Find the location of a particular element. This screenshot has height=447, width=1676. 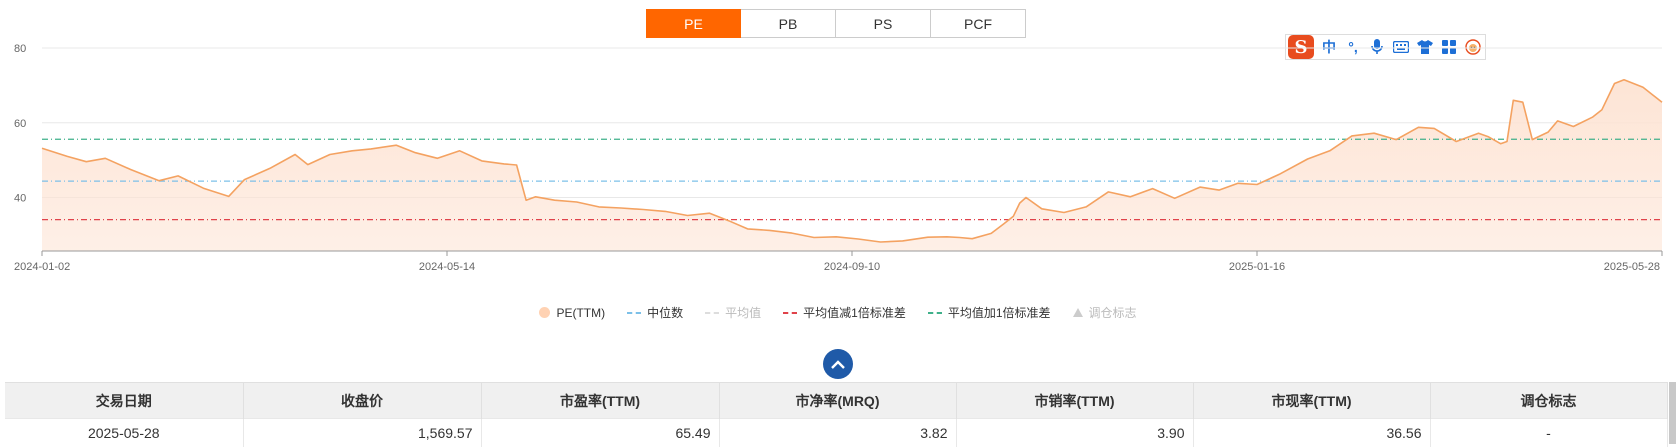

legend-item: 平均值减1倍标准差 is located at coordinates (844, 312).